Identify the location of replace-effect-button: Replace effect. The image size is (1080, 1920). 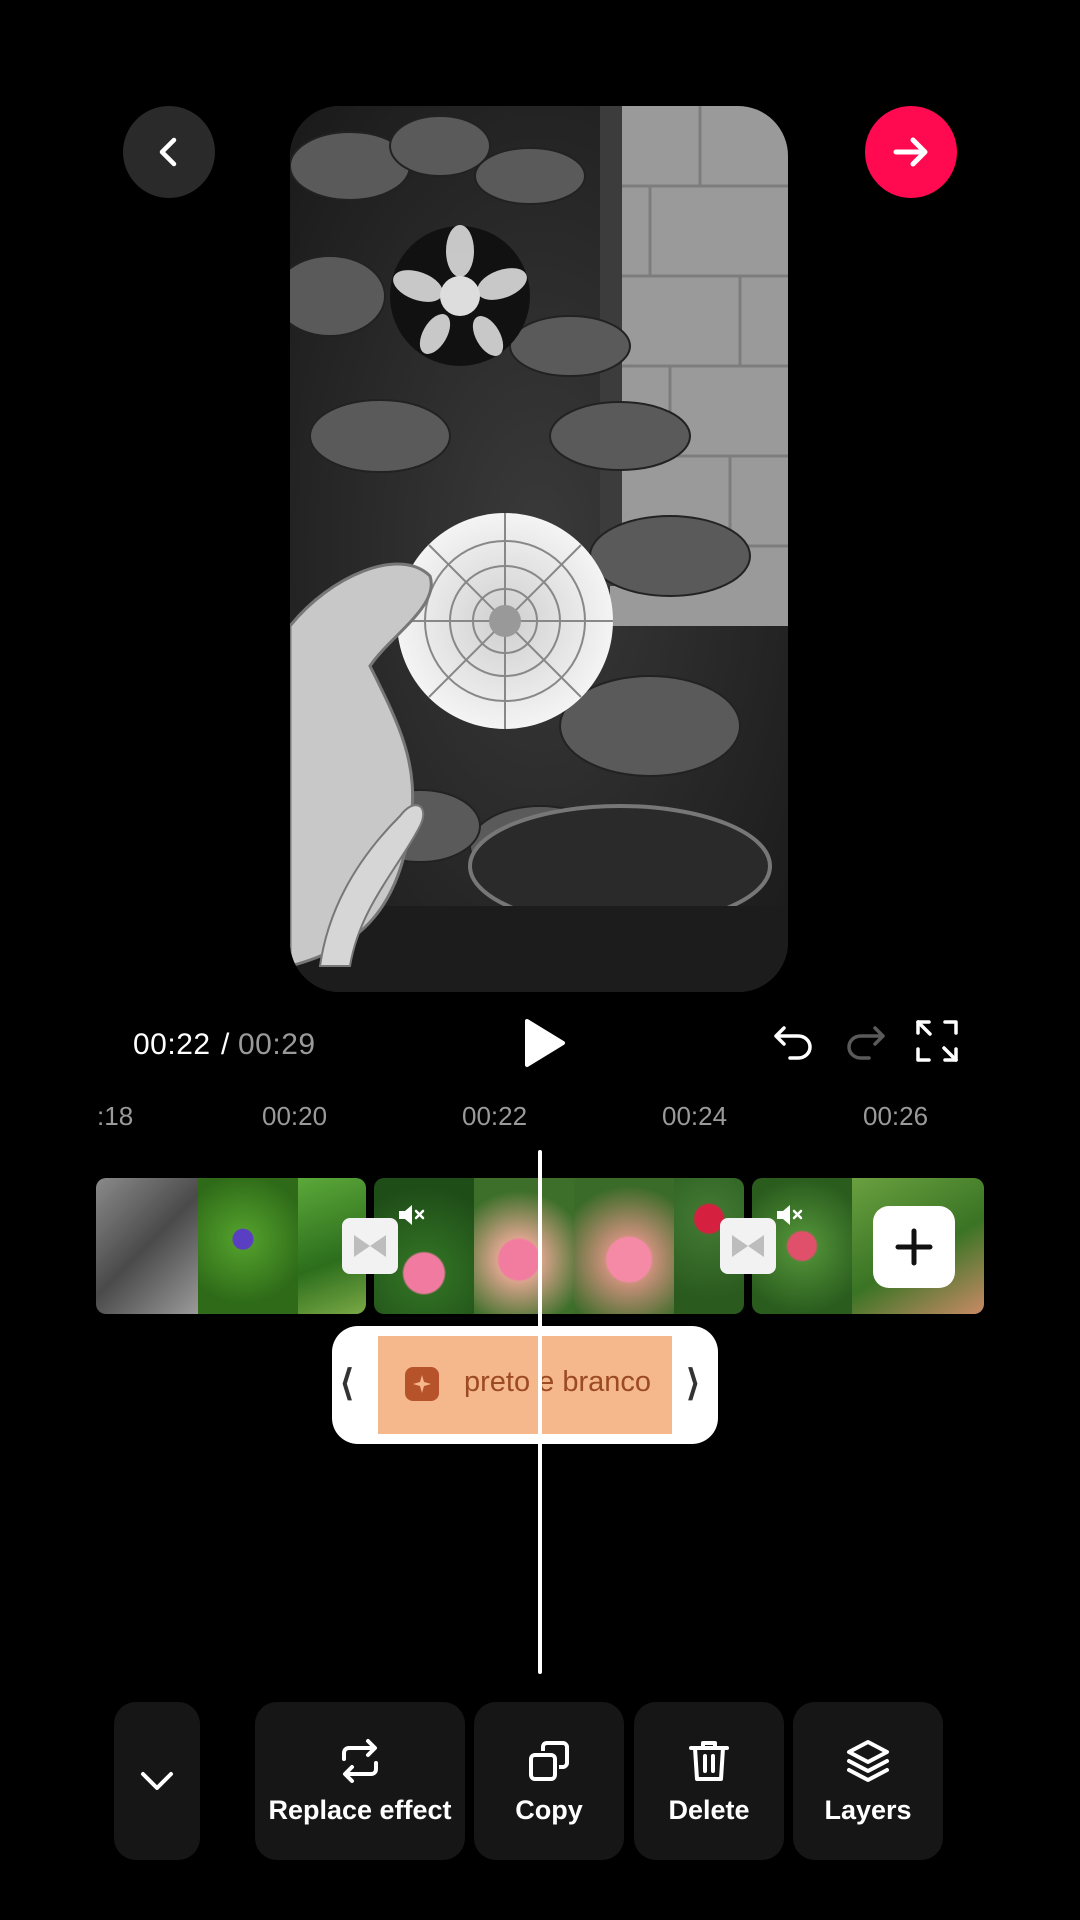
(360, 1781).